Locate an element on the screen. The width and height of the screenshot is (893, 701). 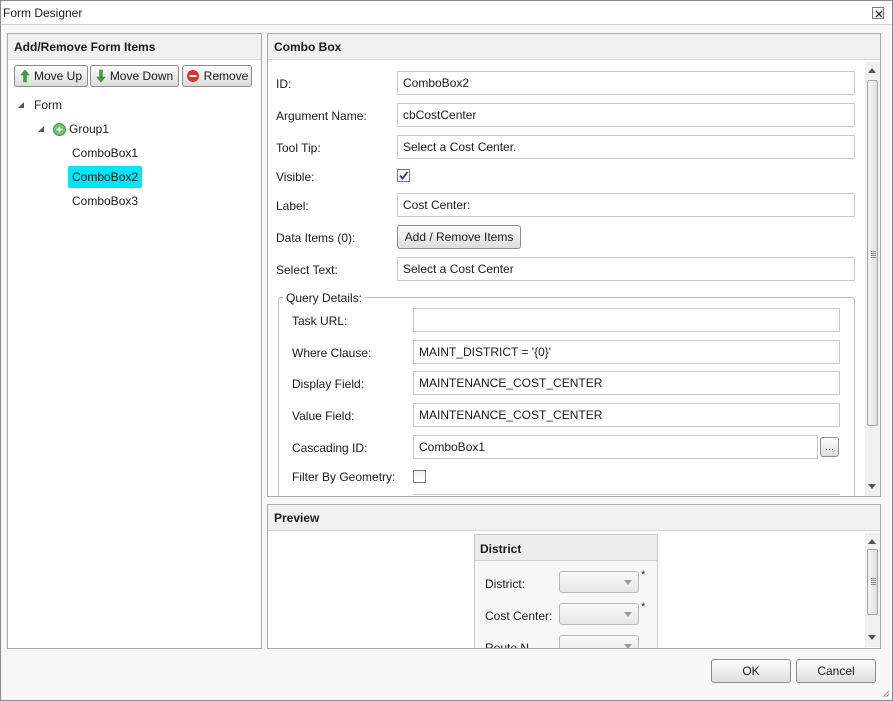
argument-name-field is located at coordinates (626, 115).